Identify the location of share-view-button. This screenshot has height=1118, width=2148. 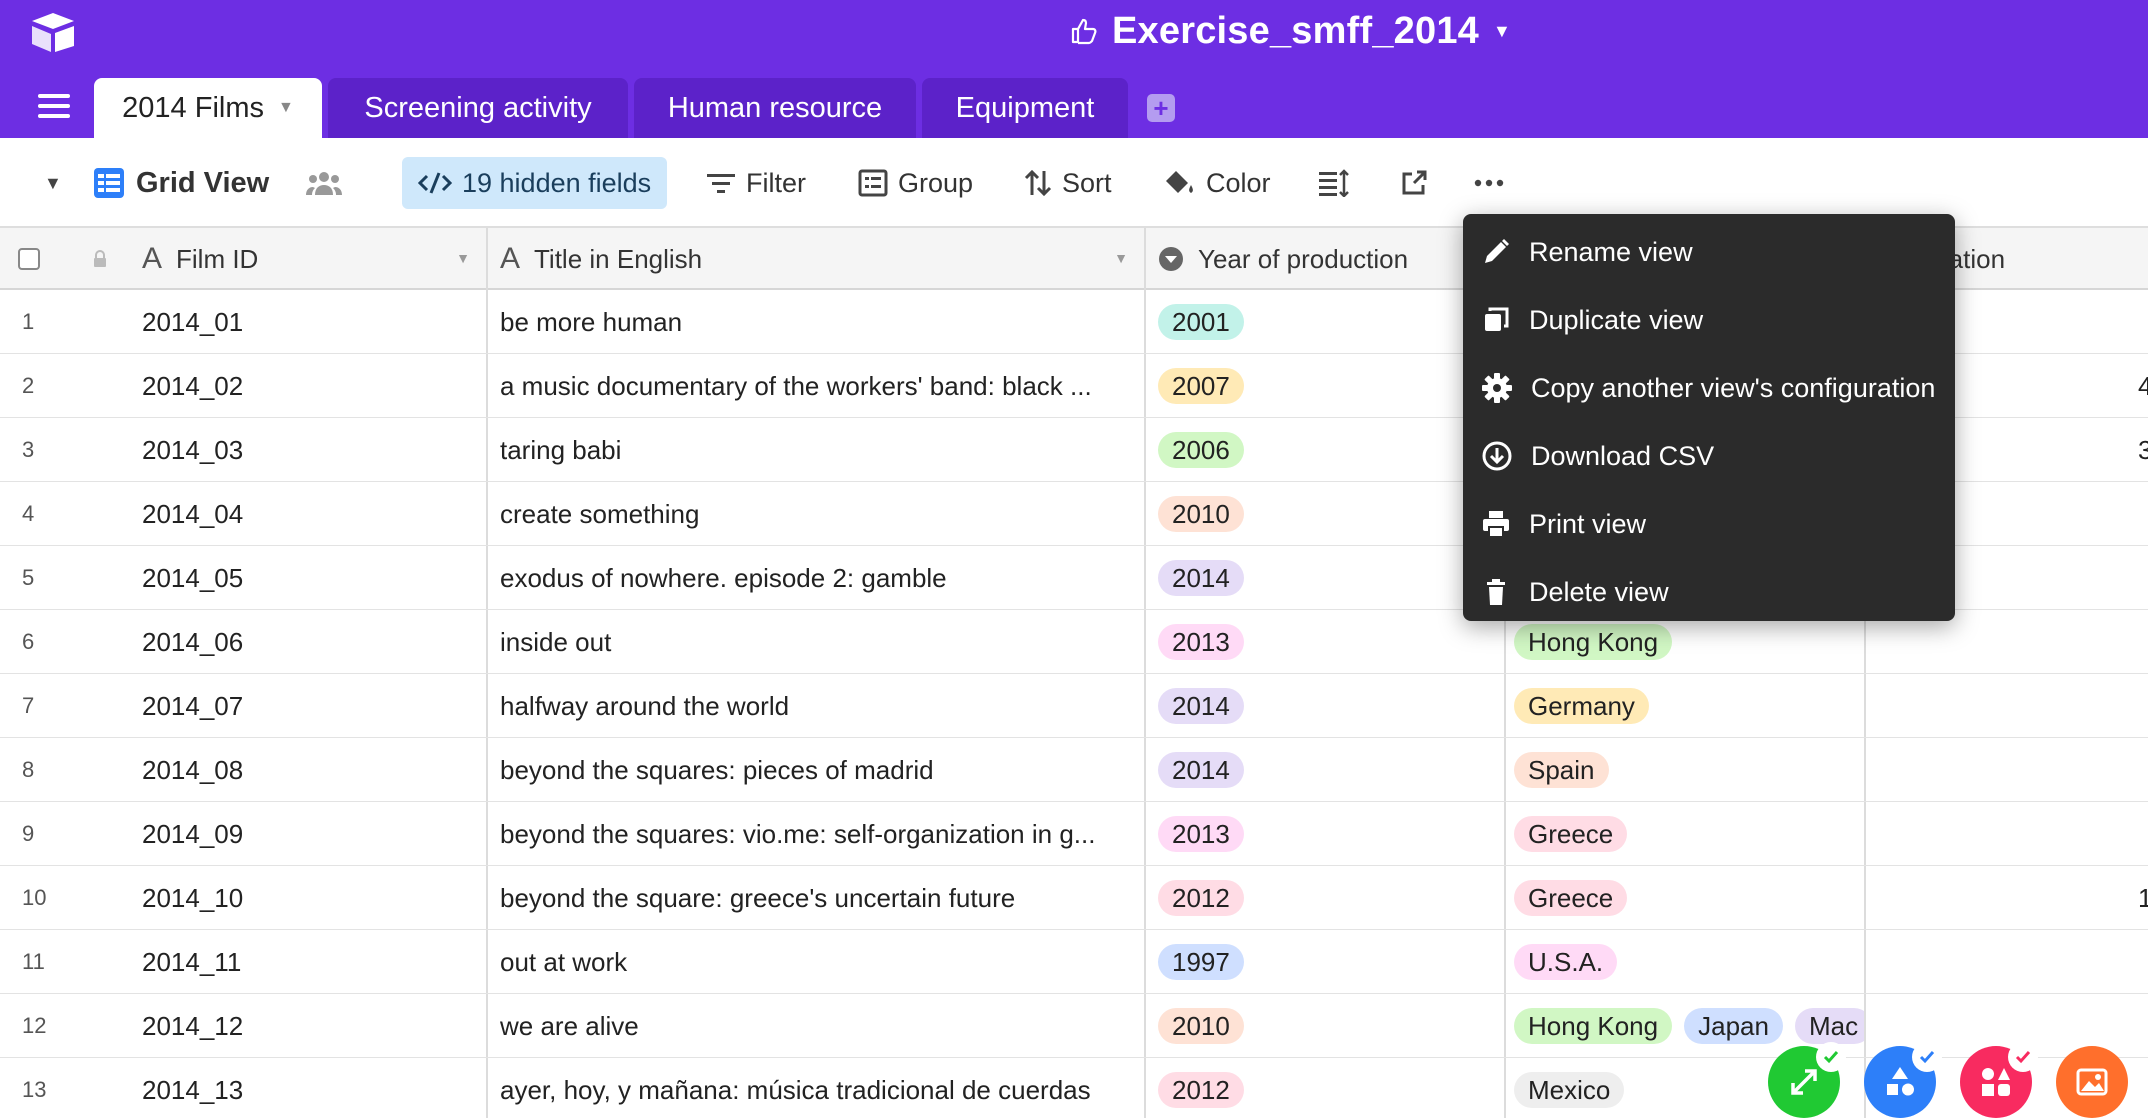
(1414, 183).